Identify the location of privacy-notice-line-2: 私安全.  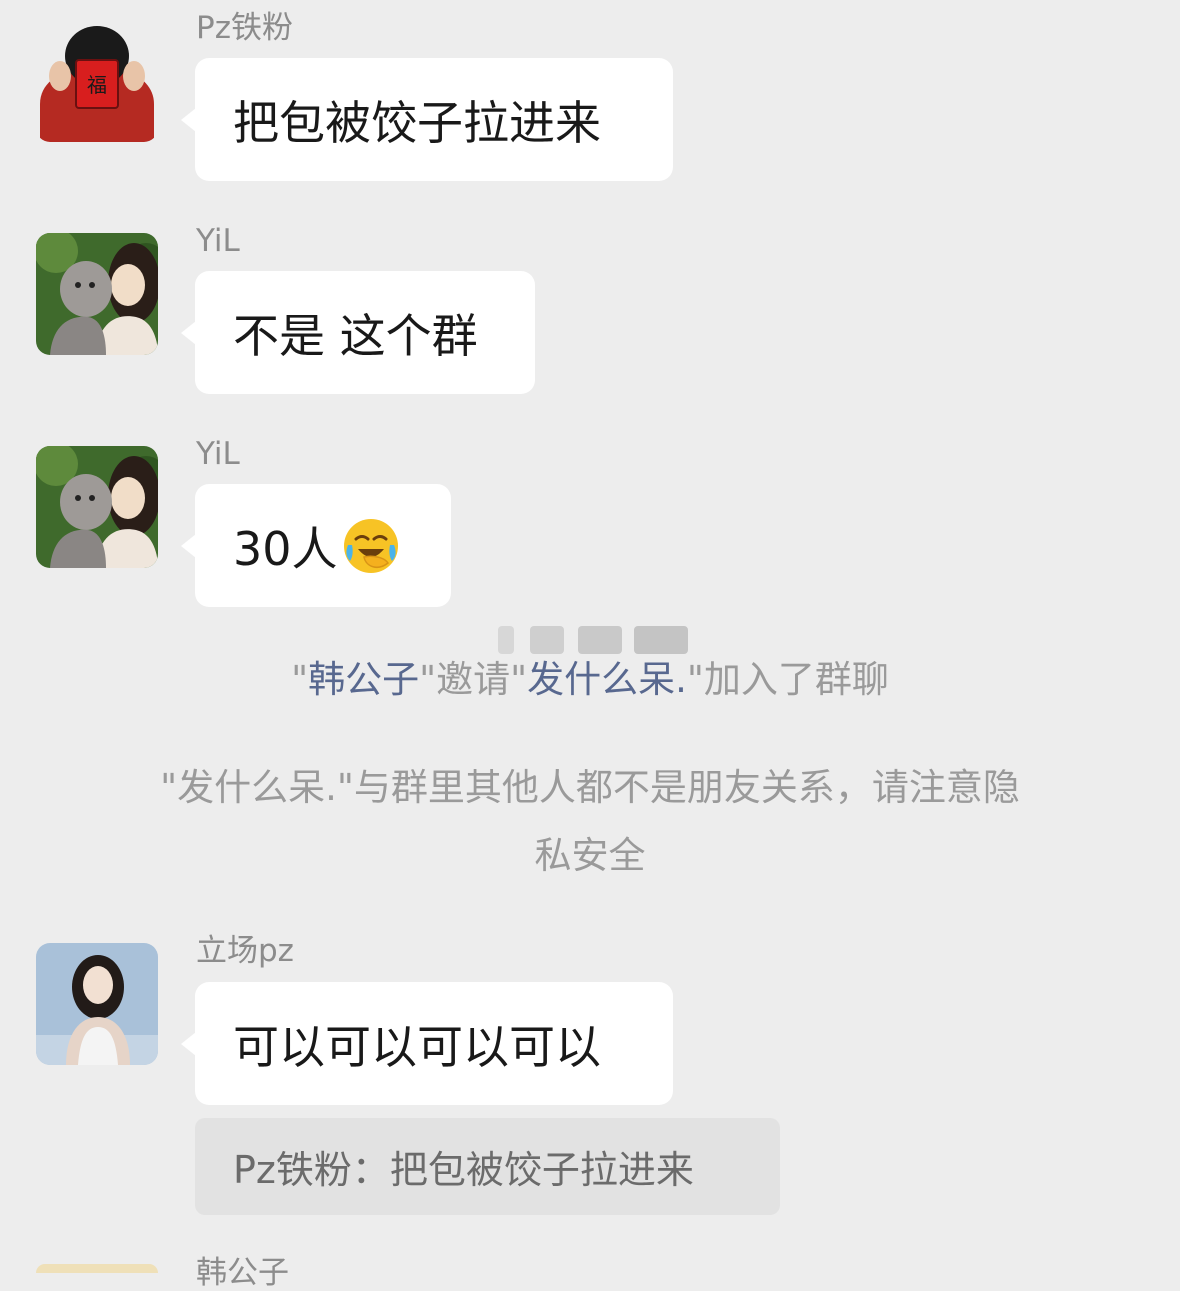
(590, 855).